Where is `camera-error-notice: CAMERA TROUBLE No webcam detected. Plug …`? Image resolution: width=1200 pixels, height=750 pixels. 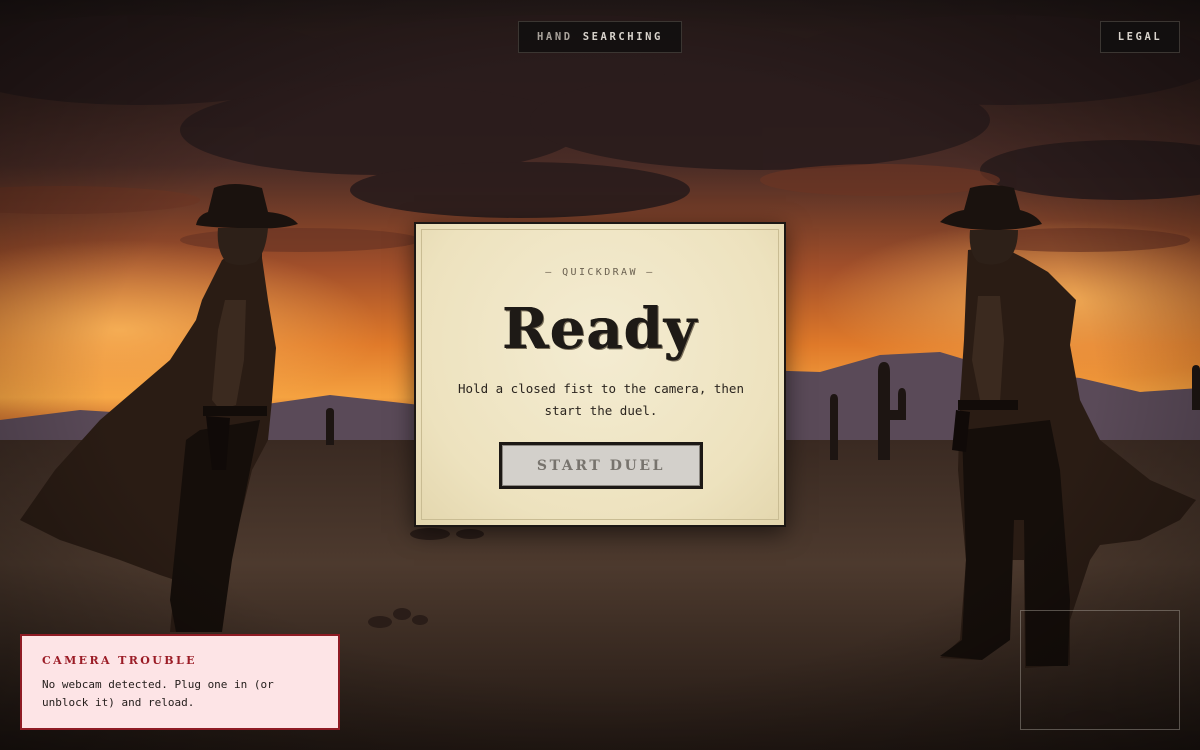 camera-error-notice: CAMERA TROUBLE No webcam detected. Plug … is located at coordinates (180, 682).